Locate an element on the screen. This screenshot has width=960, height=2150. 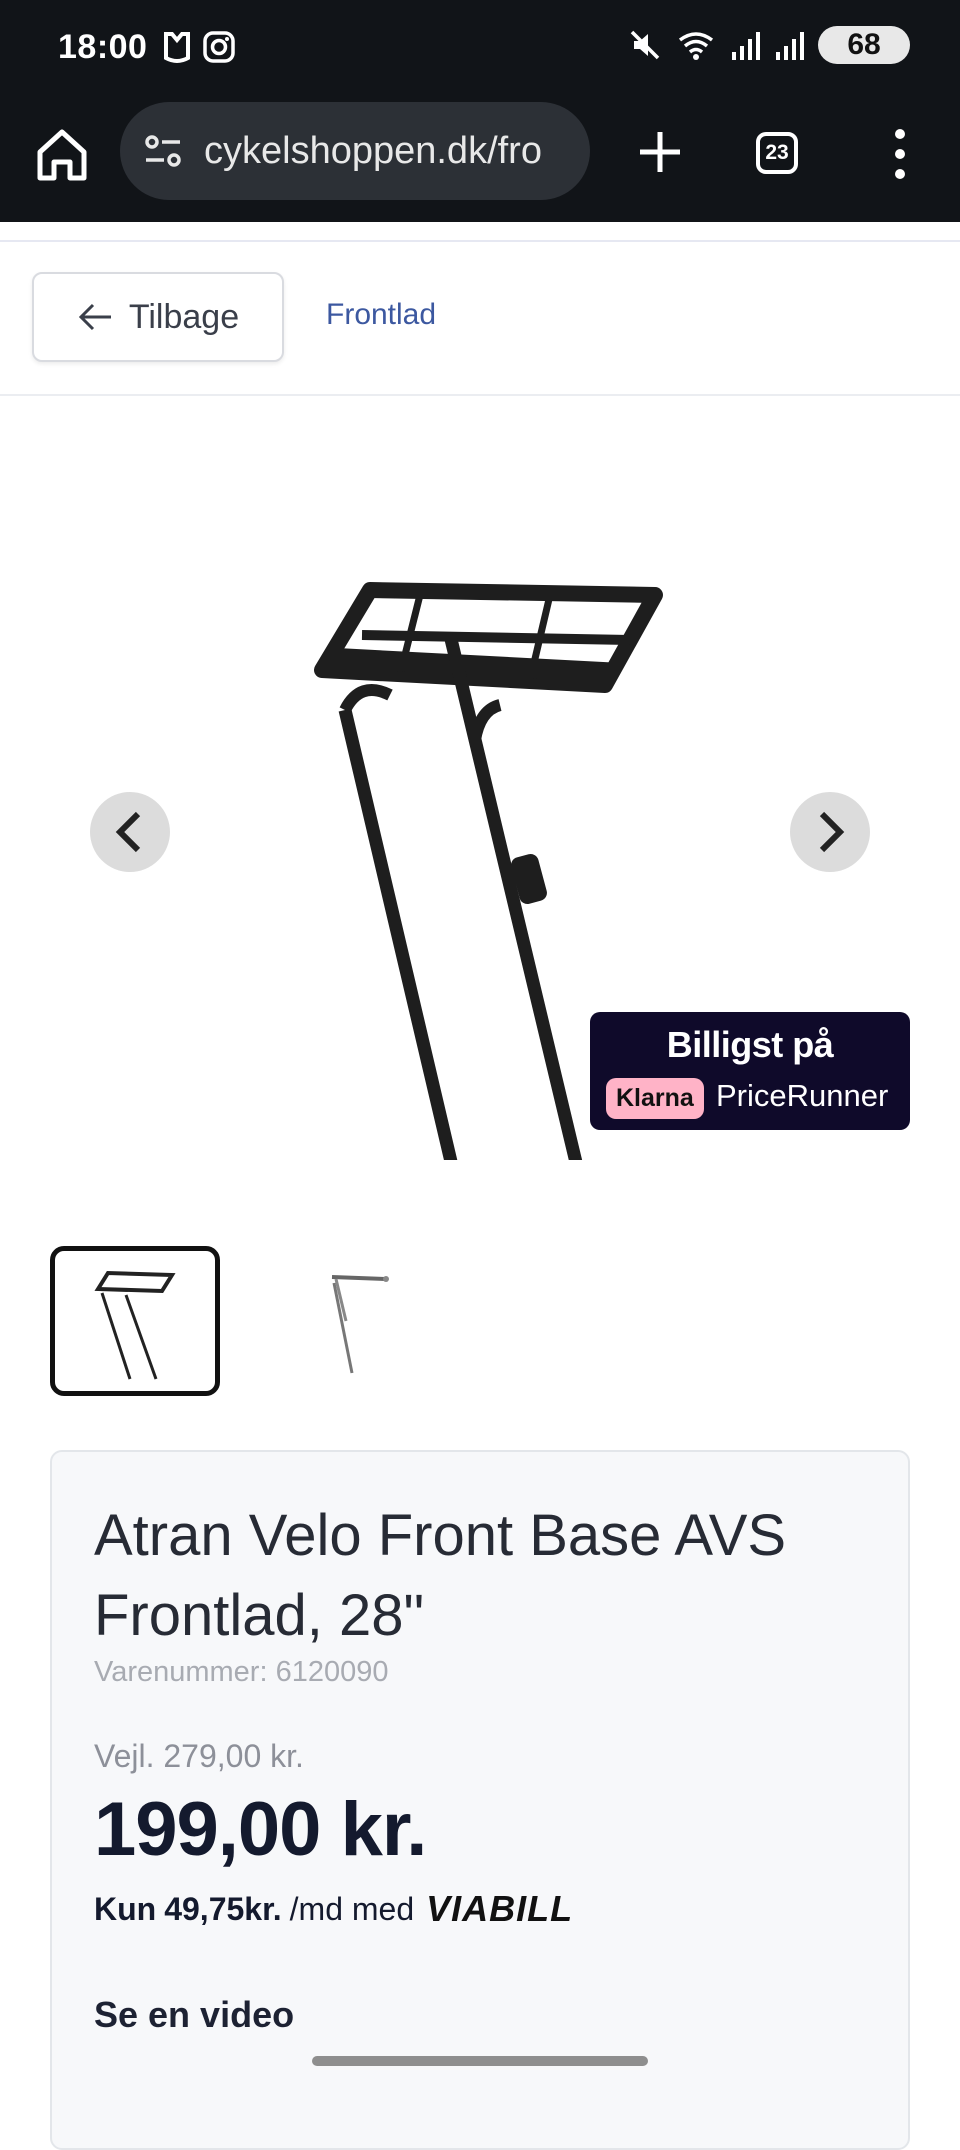
home-indicator is located at coordinates (480, 2061).